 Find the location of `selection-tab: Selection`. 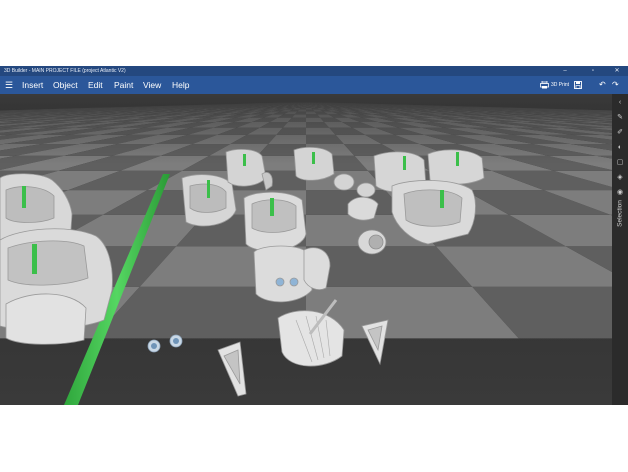

selection-tab: Selection is located at coordinates (620, 215).